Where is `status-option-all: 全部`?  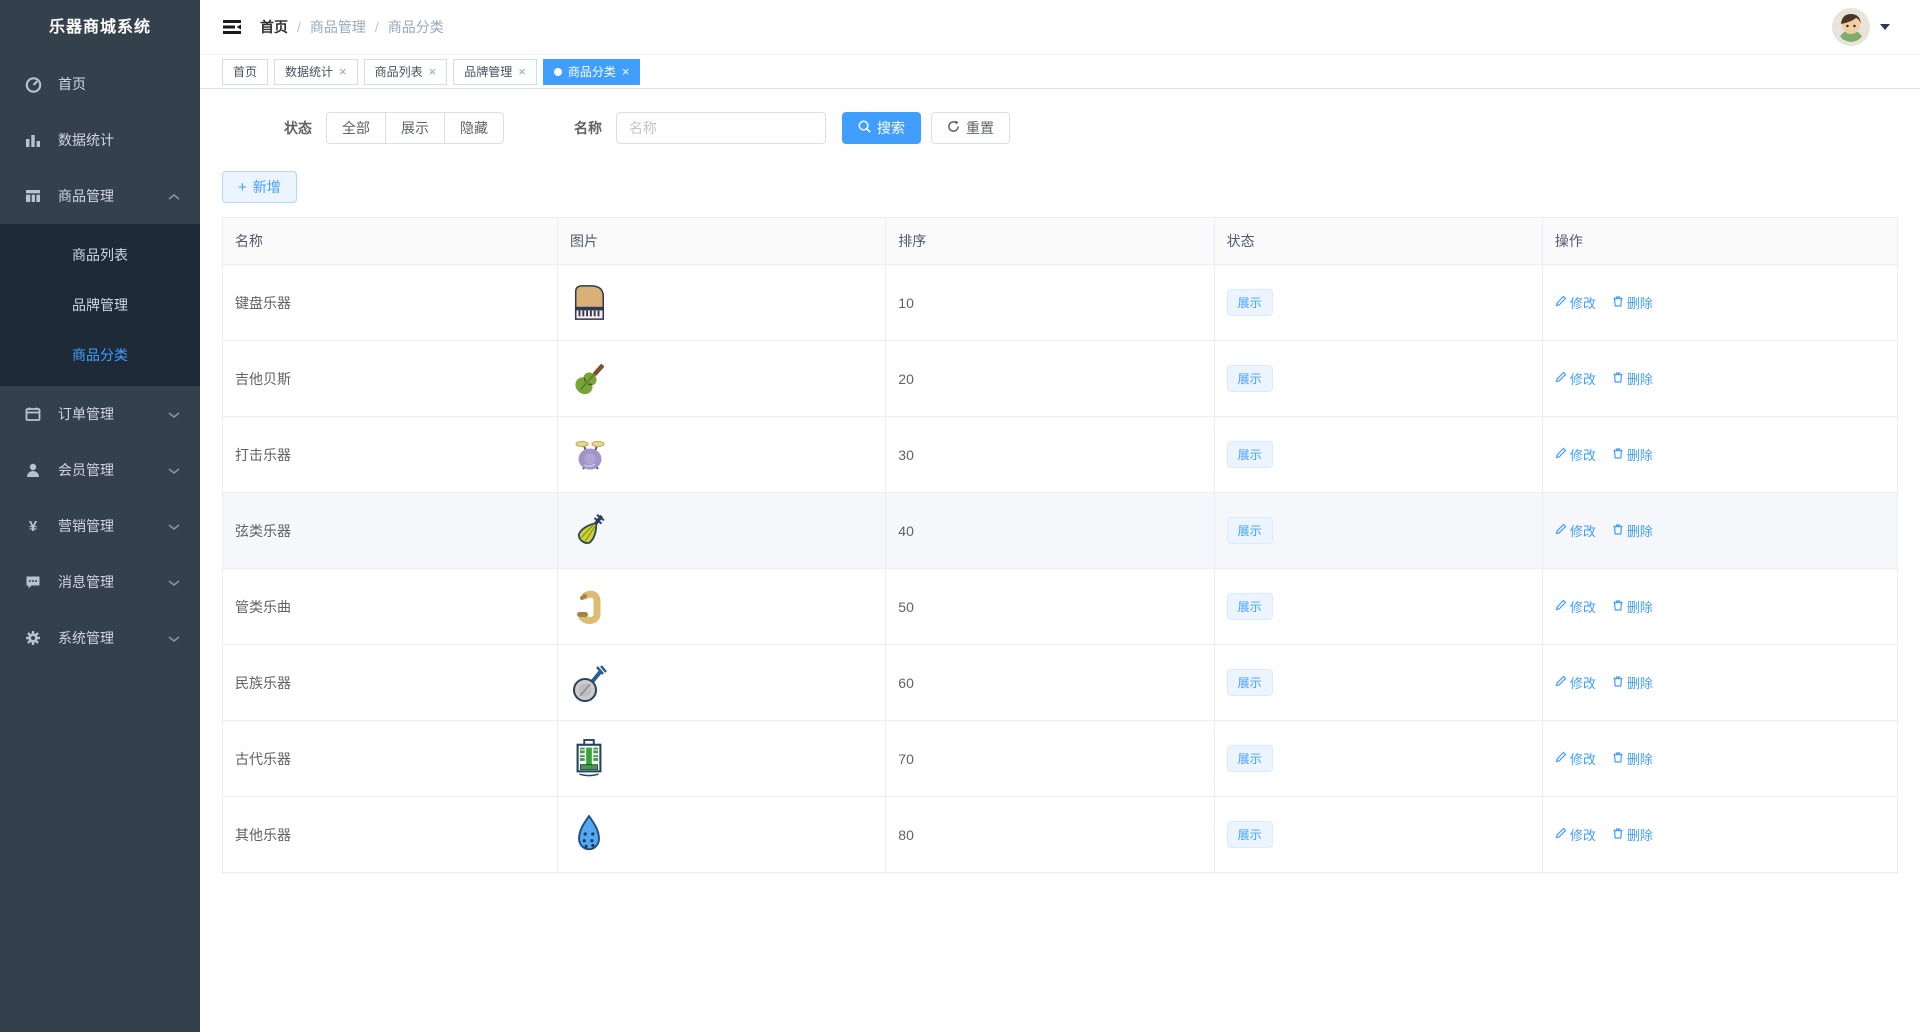 status-option-all: 全部 is located at coordinates (356, 128).